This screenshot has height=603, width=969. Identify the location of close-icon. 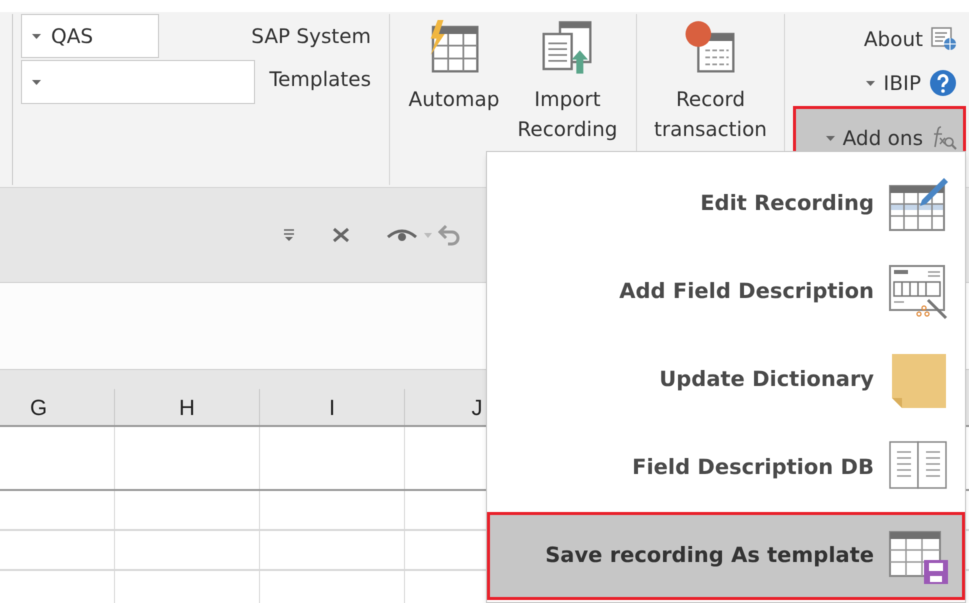
(341, 235).